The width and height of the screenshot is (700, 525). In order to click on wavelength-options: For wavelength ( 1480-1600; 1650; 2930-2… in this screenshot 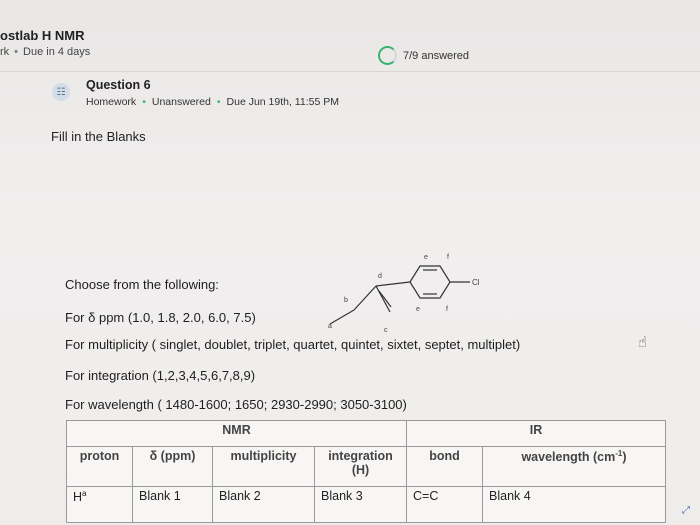, I will do `click(236, 404)`.